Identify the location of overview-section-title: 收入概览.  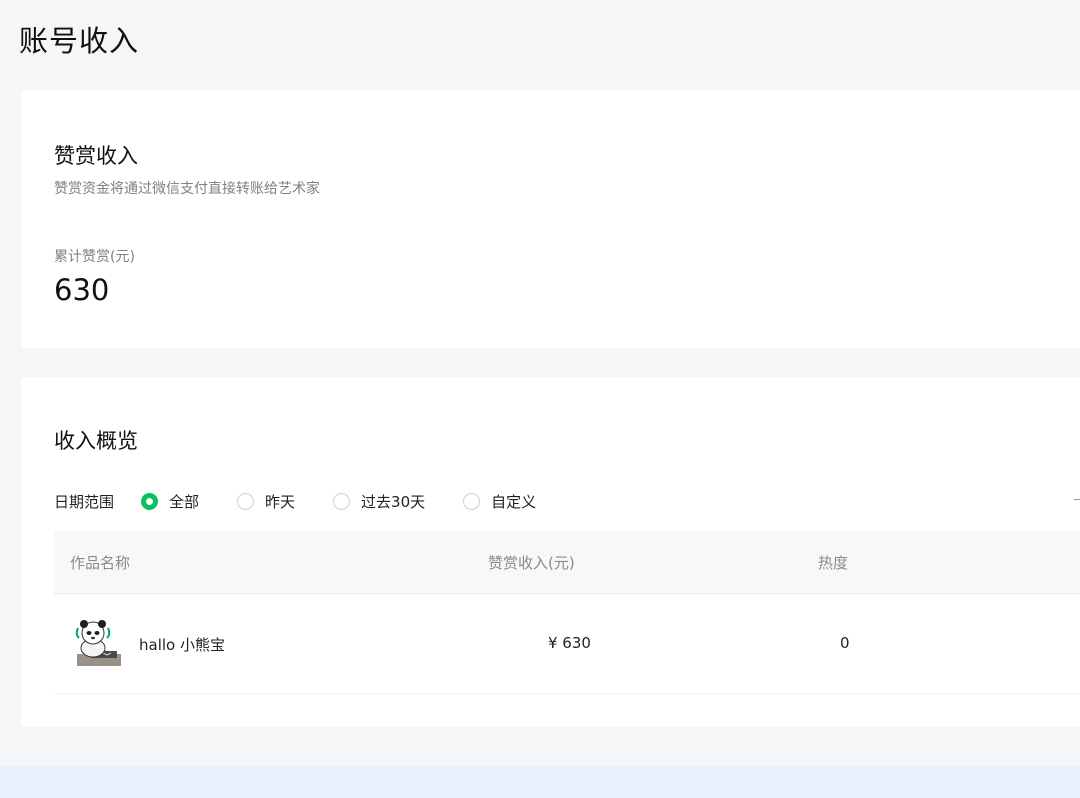
(96, 441).